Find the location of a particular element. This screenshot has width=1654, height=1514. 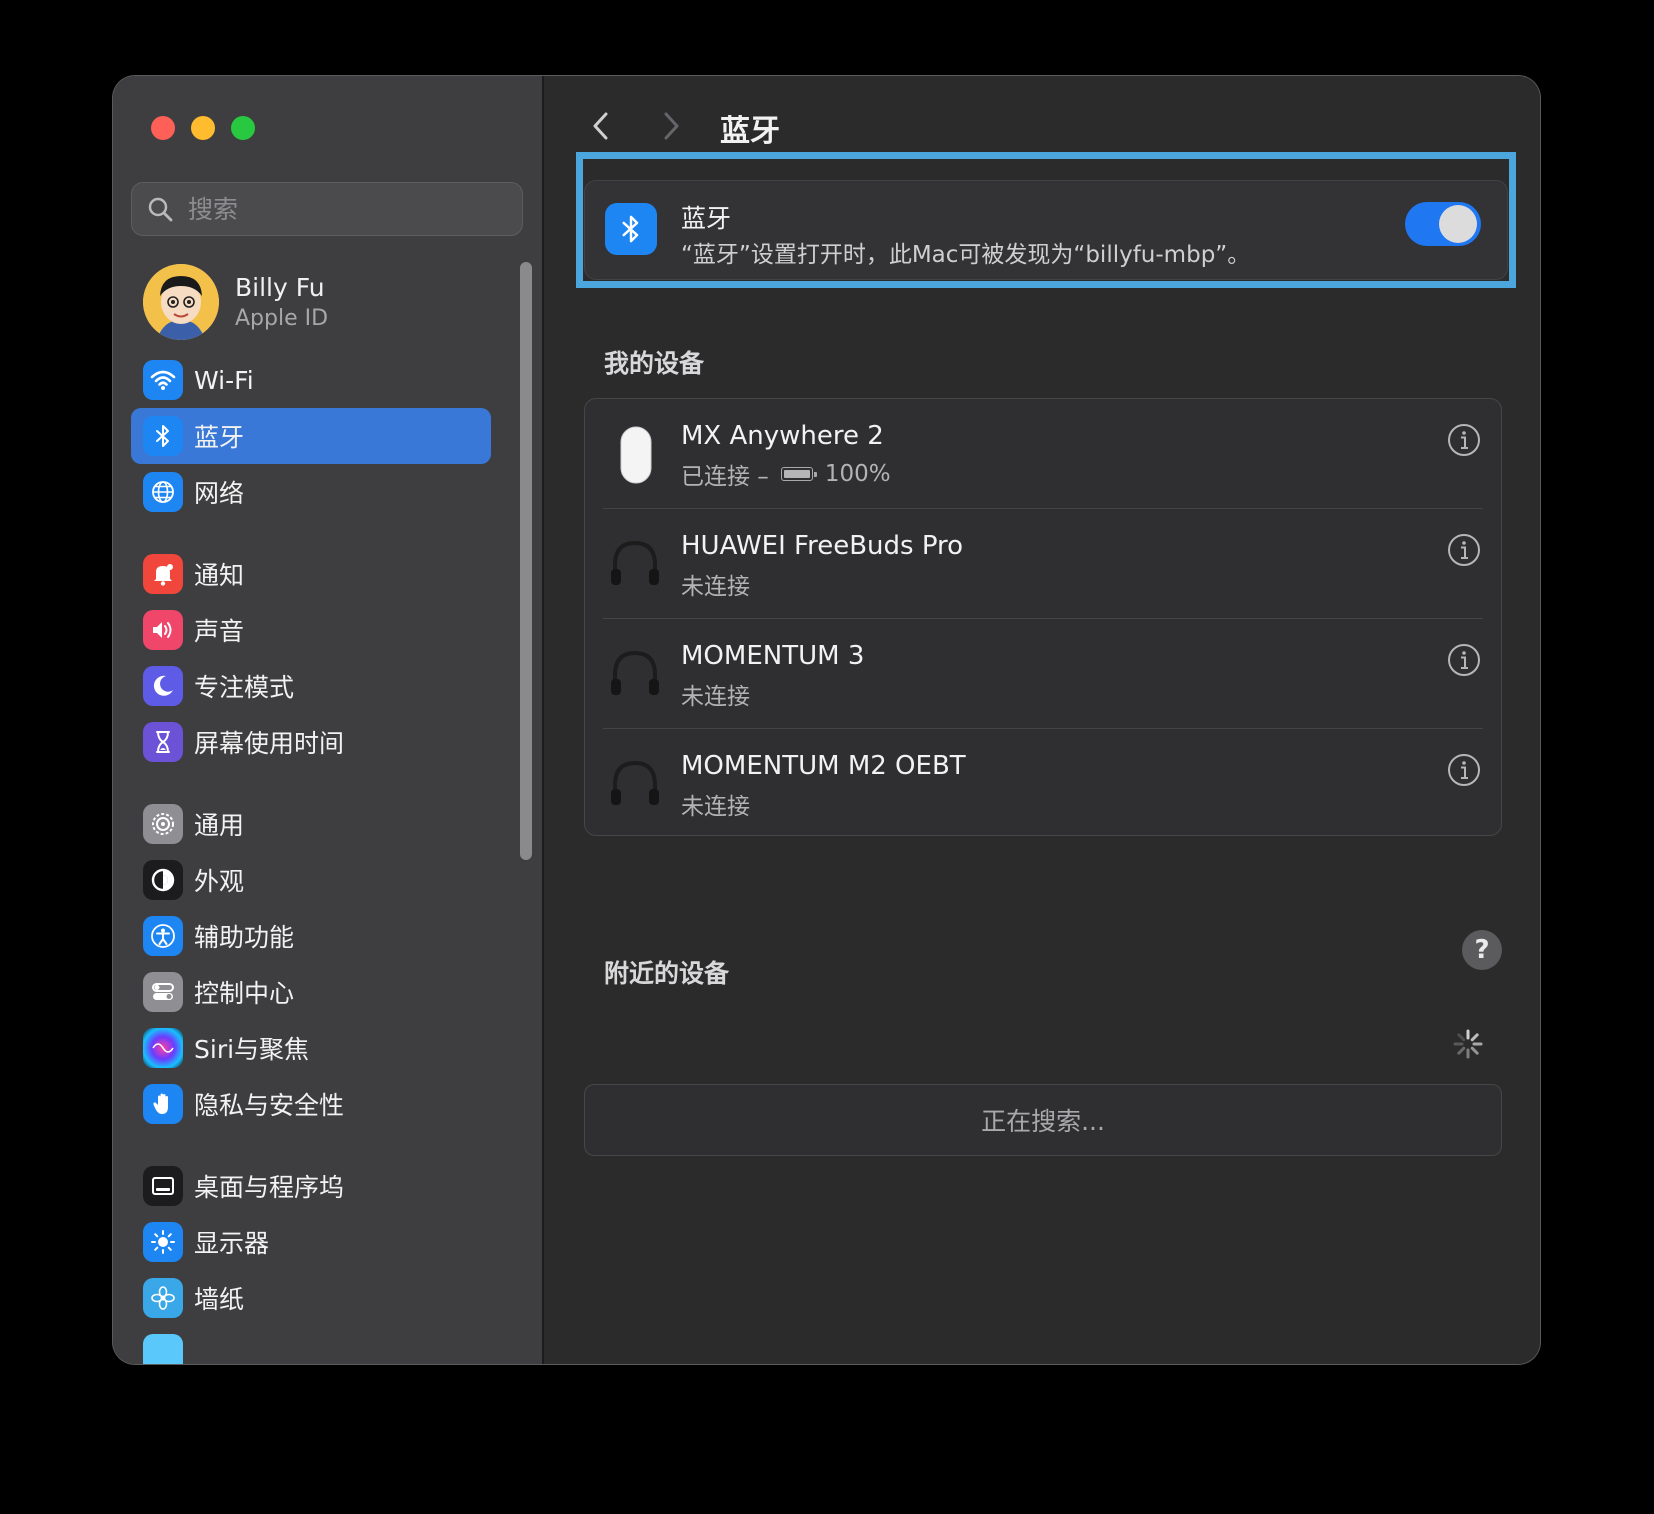

sidebar-item-network: 网络 is located at coordinates (311, 492).